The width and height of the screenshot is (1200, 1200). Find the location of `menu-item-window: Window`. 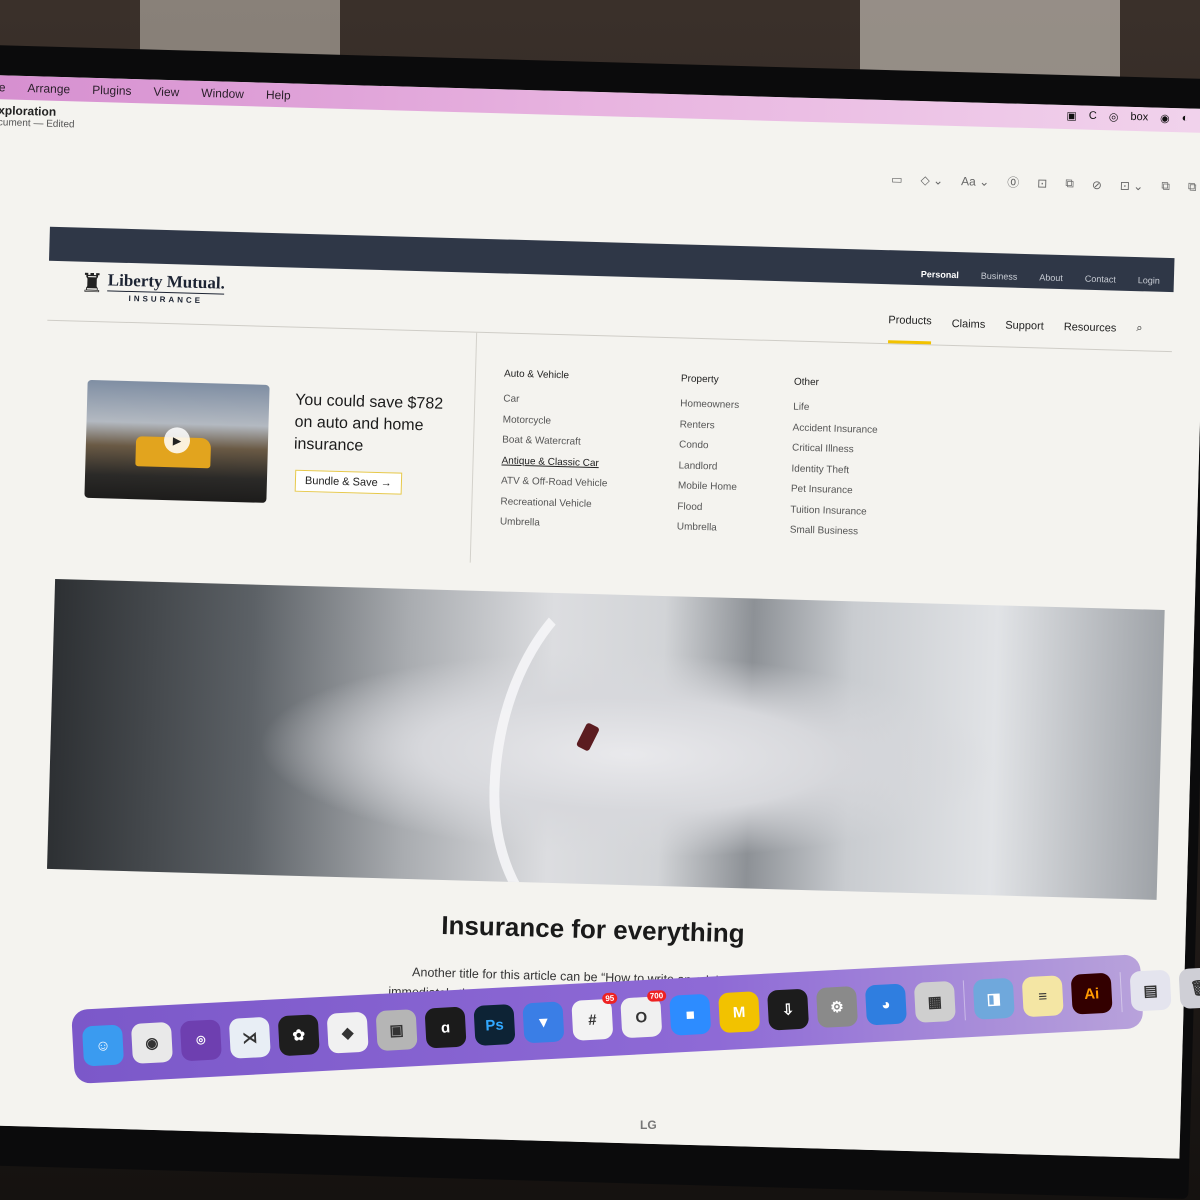

menu-item-window: Window is located at coordinates (222, 93).